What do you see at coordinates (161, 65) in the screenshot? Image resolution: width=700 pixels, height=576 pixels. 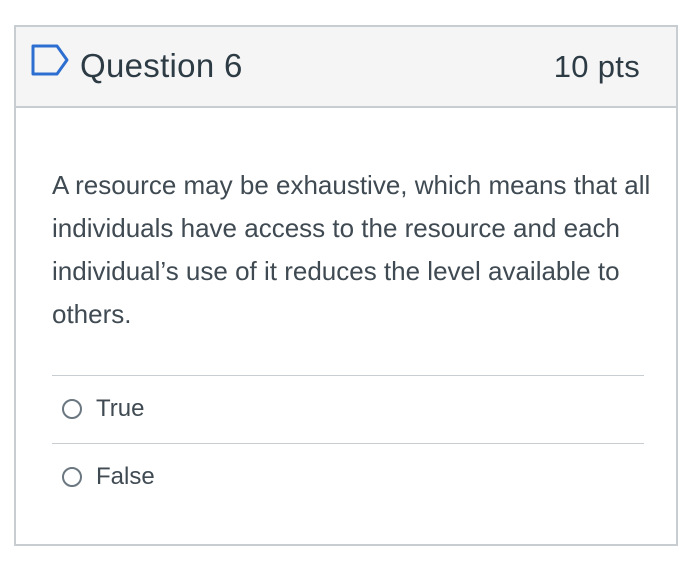 I see `question-title: Question 6` at bounding box center [161, 65].